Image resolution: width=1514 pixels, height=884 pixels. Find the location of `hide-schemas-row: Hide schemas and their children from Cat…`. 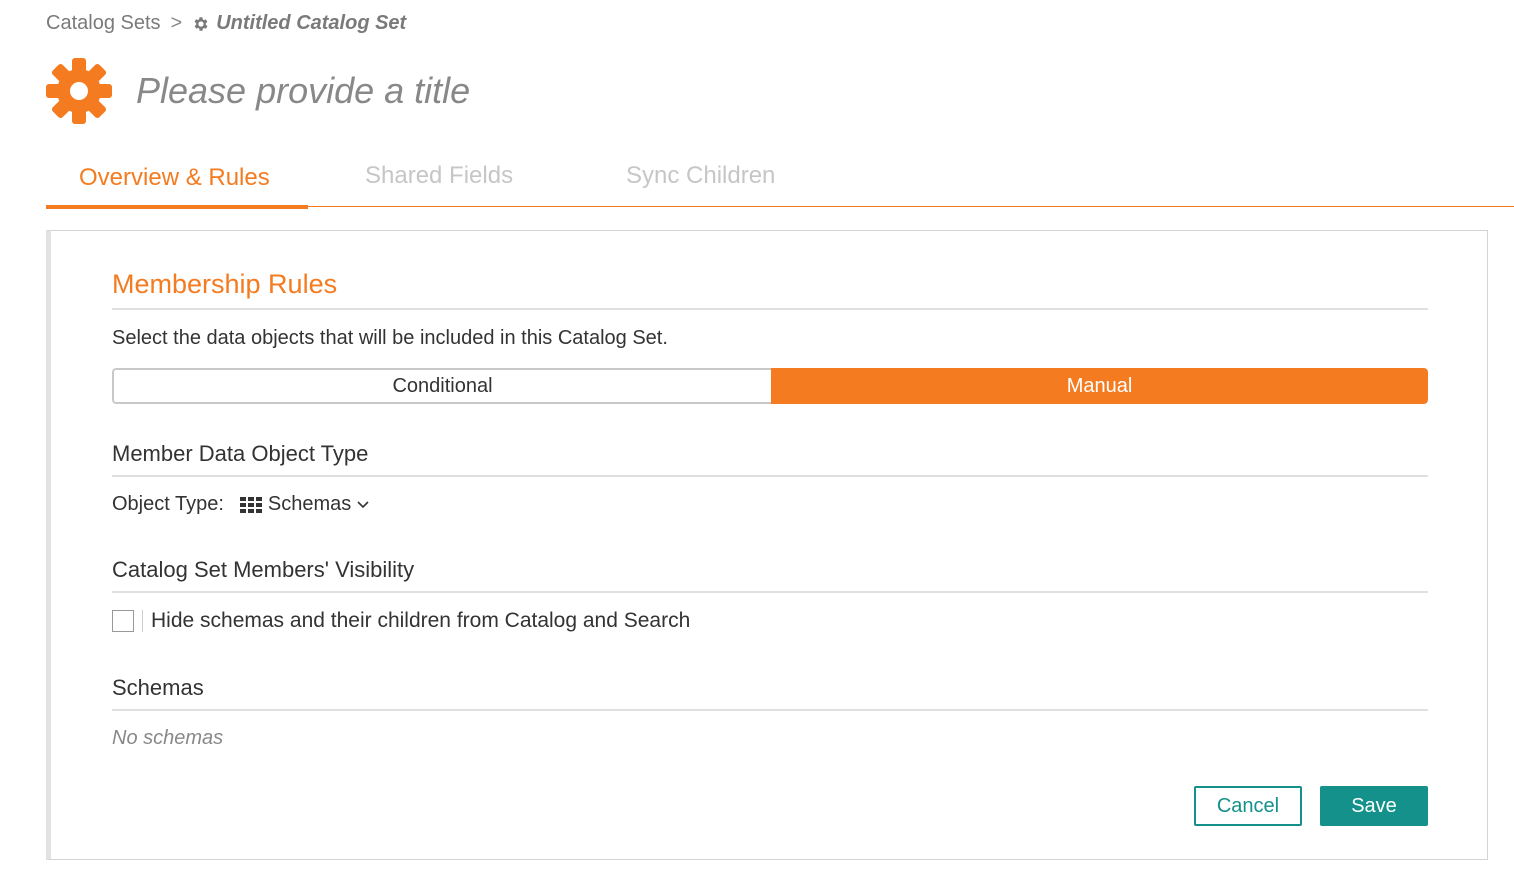

hide-schemas-row: Hide schemas and their children from Cat… is located at coordinates (401, 621).